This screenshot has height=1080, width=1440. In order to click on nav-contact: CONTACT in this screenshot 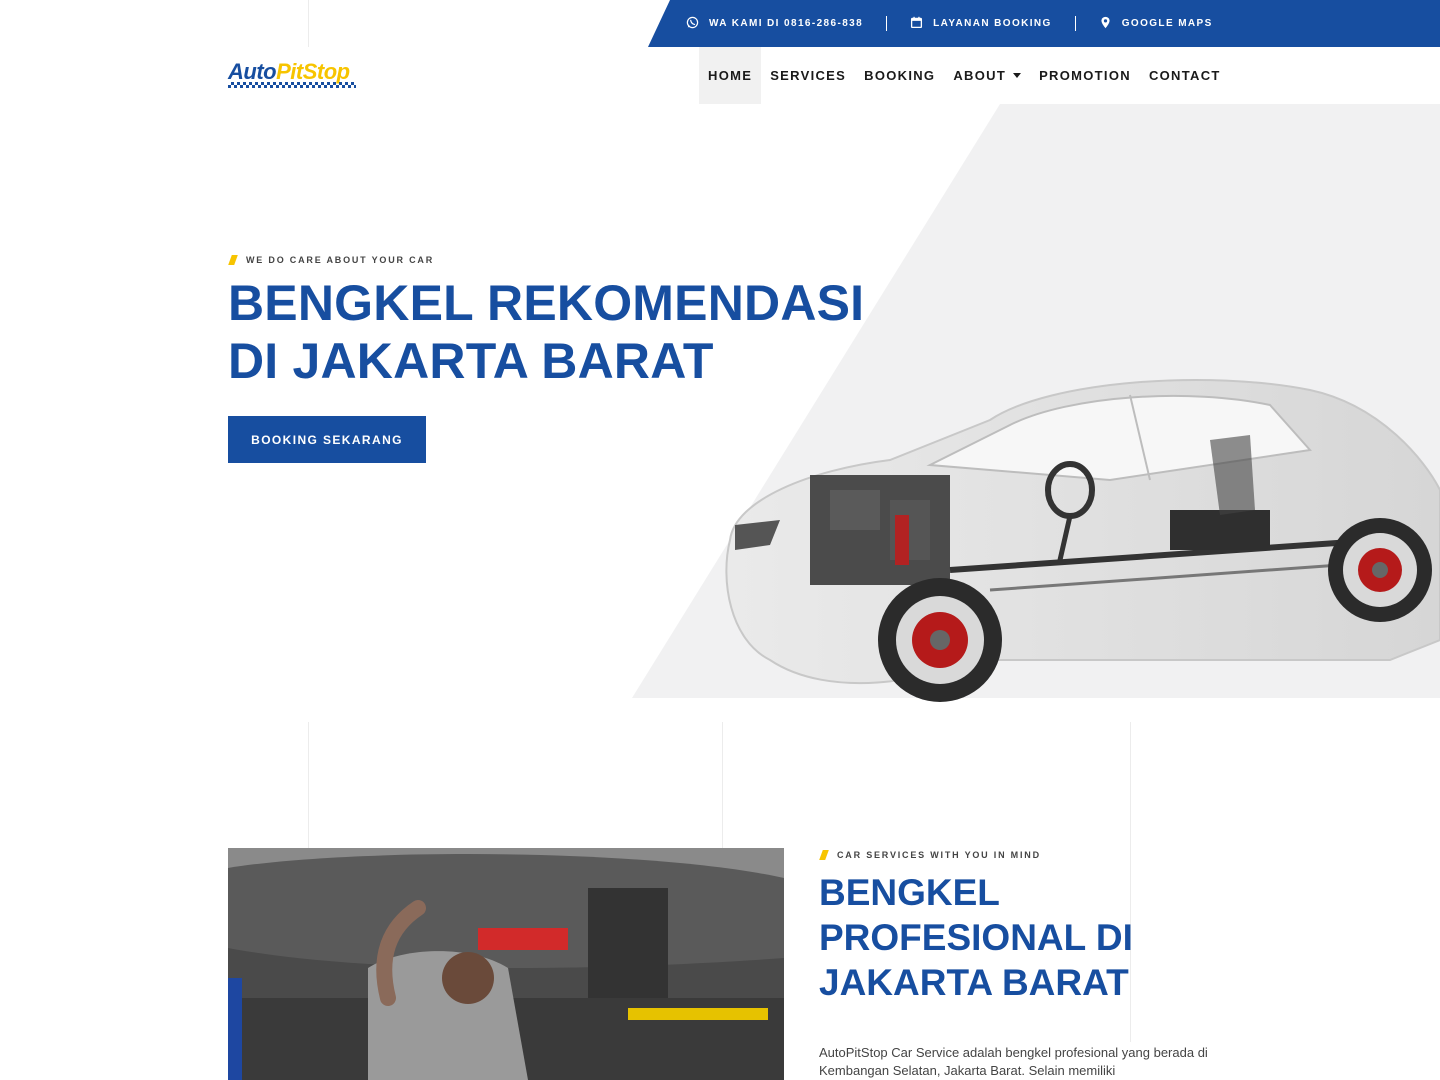, I will do `click(1185, 75)`.